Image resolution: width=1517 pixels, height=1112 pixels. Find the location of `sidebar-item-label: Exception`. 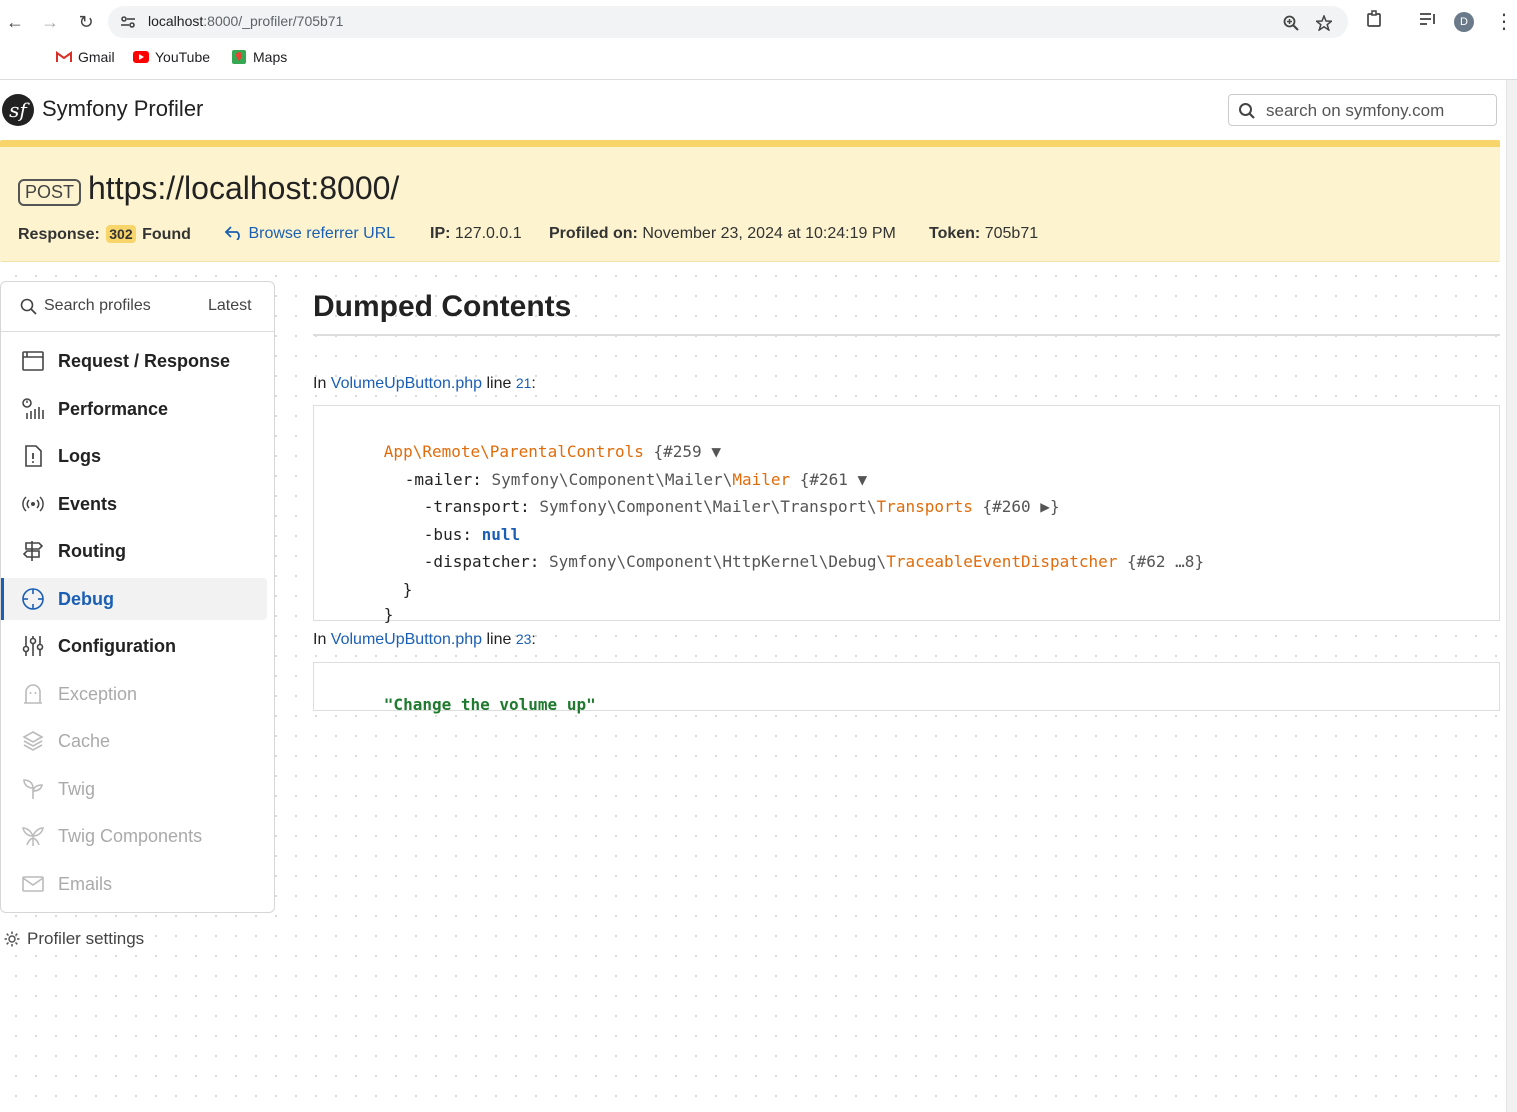

sidebar-item-label: Exception is located at coordinates (98, 694).